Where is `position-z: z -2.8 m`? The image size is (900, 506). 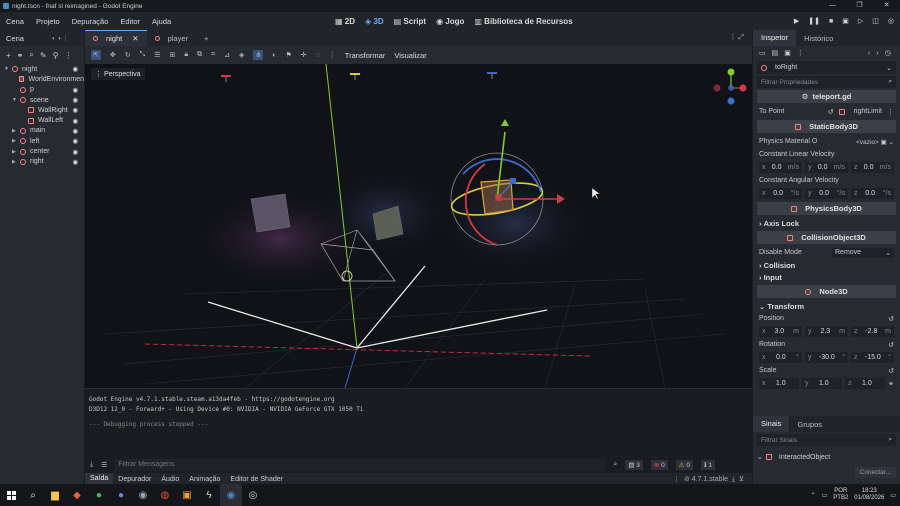 position-z: z -2.8 m is located at coordinates (872, 331).